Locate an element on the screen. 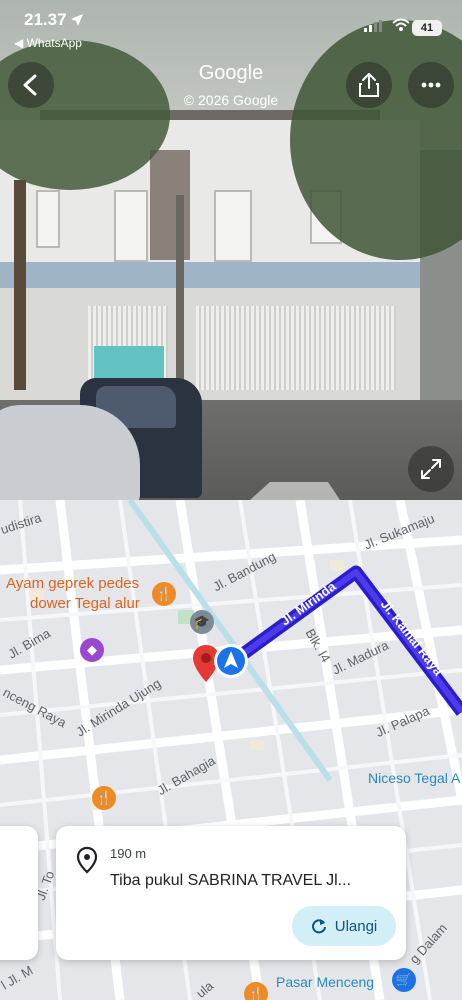  expand-icon is located at coordinates (431, 469).